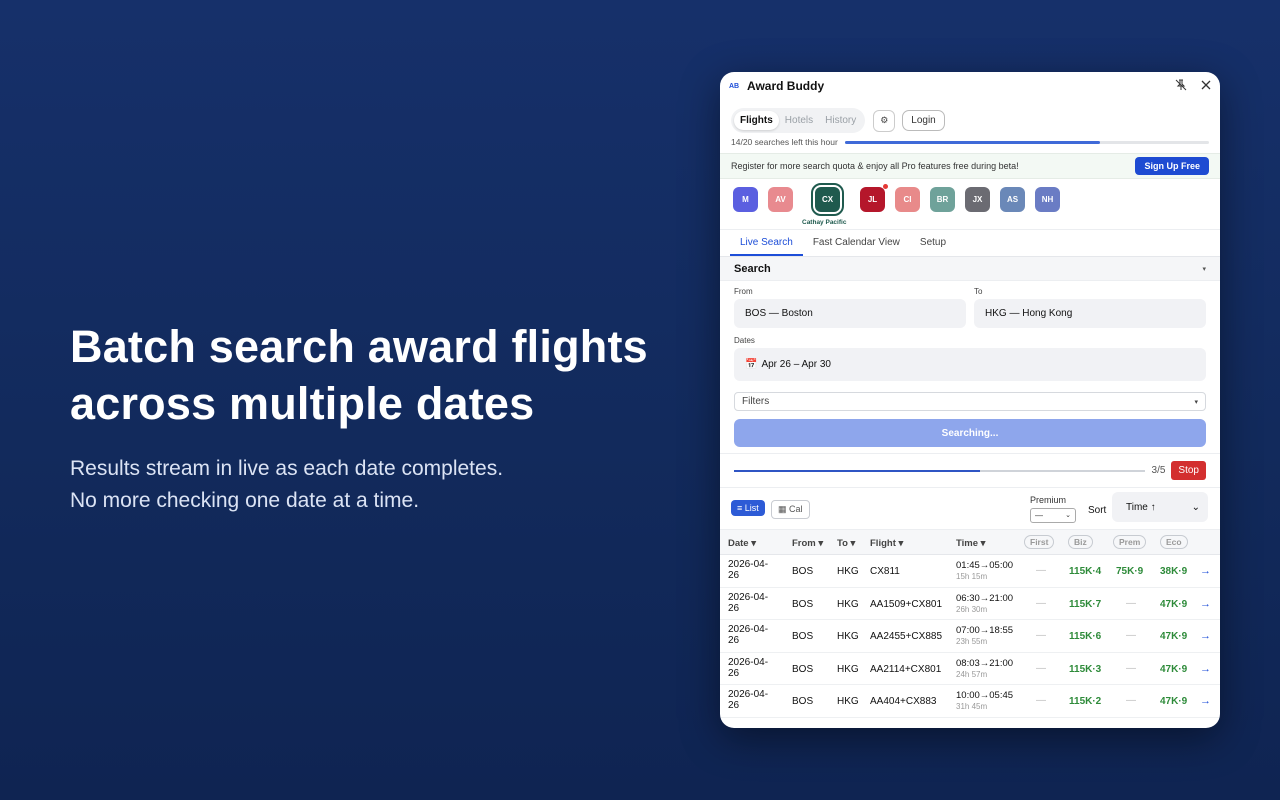 The image size is (1280, 800). Describe the element at coordinates (752, 268) in the screenshot. I see `search-section-title: Search` at that location.